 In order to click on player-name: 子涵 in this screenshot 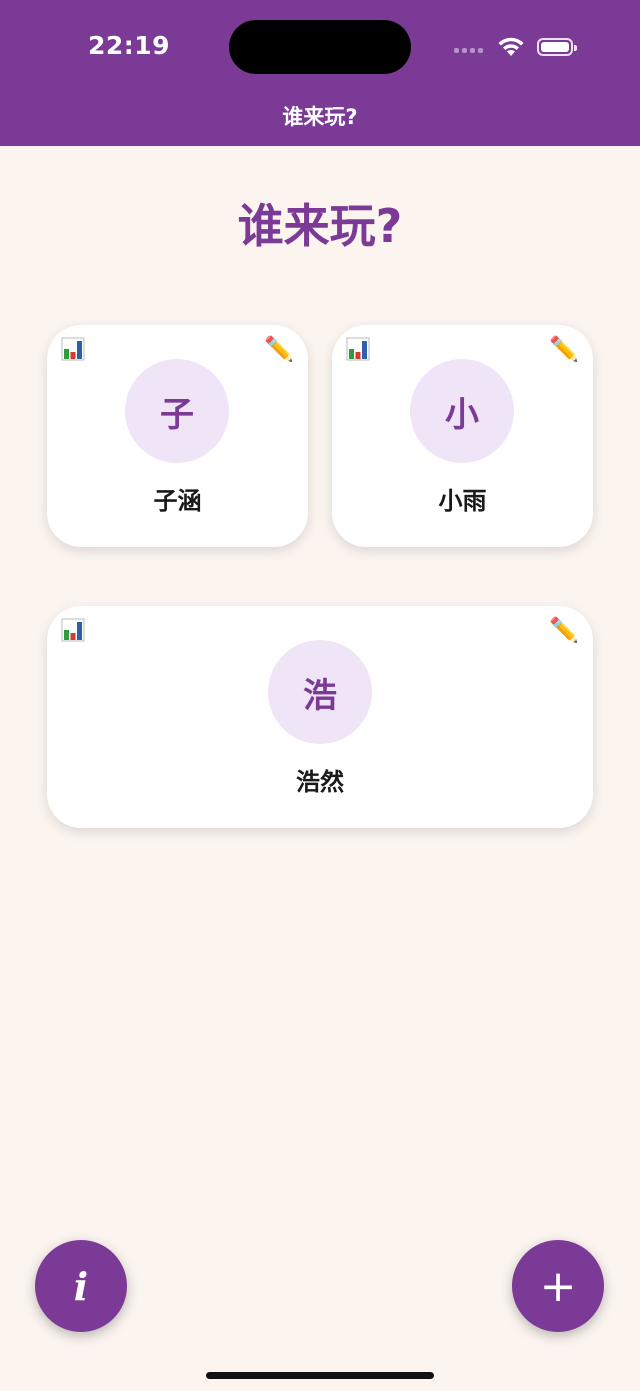, I will do `click(177, 501)`.